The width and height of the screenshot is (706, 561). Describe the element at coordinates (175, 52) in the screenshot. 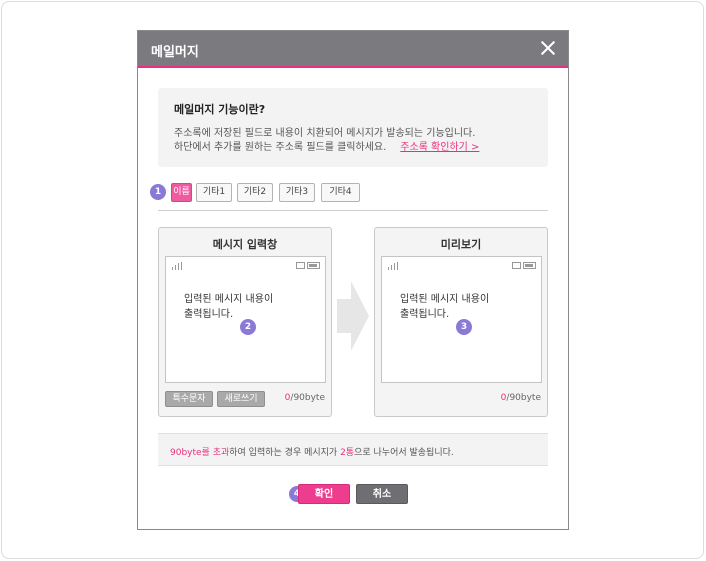

I see `dialog-title: 메일머지` at that location.